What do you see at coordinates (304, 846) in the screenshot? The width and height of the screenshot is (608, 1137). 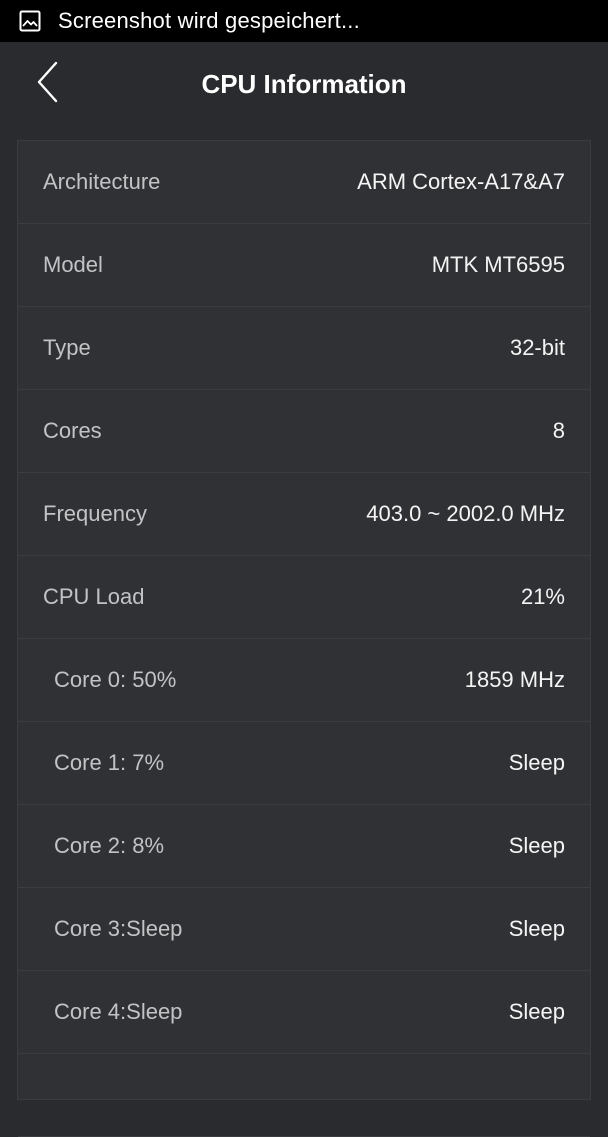 I see `row-core-2: Core 2: 8% Sleep` at bounding box center [304, 846].